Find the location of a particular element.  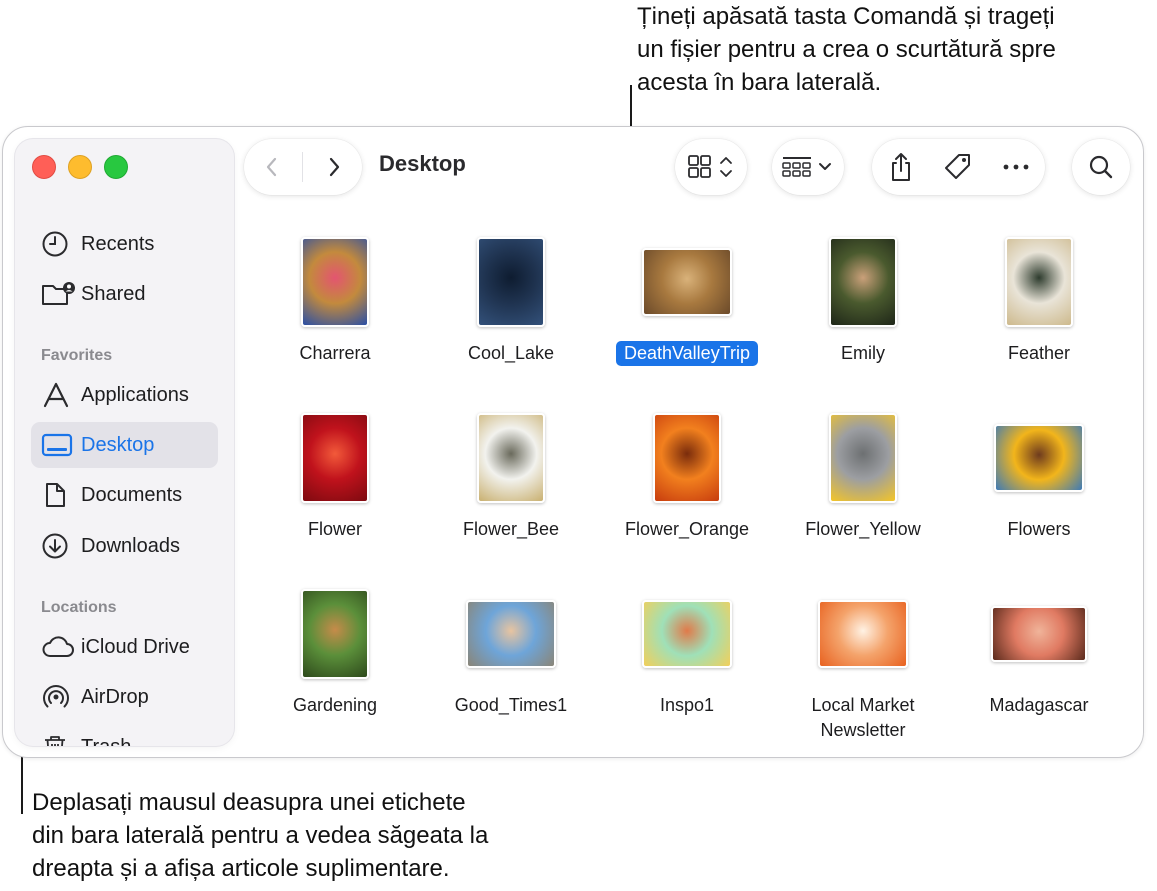

navigation-group is located at coordinates (303, 167).